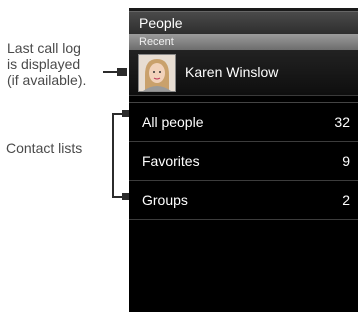 This screenshot has width=358, height=312. What do you see at coordinates (346, 161) in the screenshot?
I see `list-item-count: 9` at bounding box center [346, 161].